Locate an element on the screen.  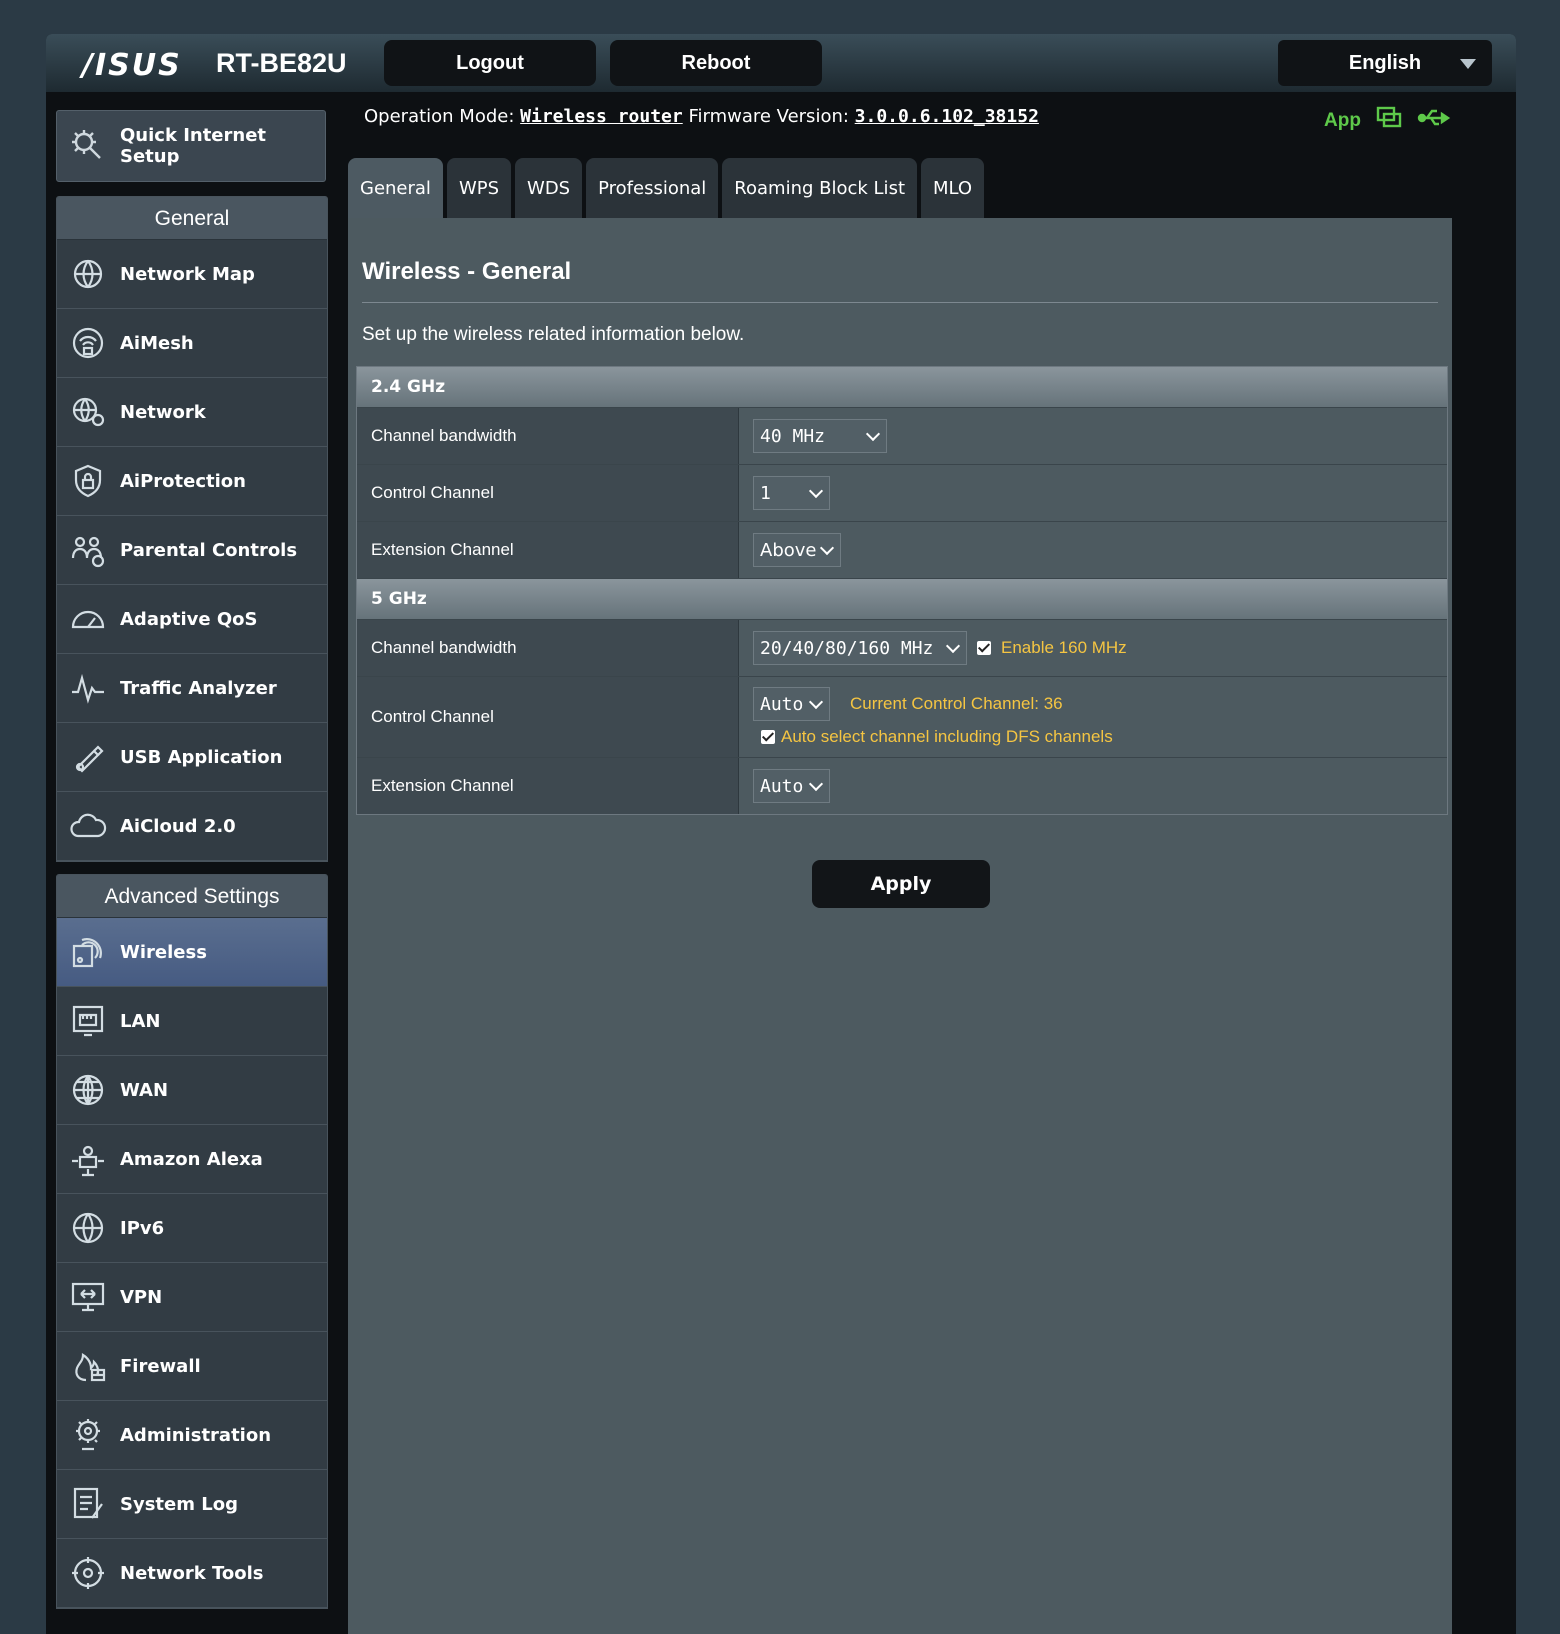
aimesh-icon is located at coordinates (88, 343).